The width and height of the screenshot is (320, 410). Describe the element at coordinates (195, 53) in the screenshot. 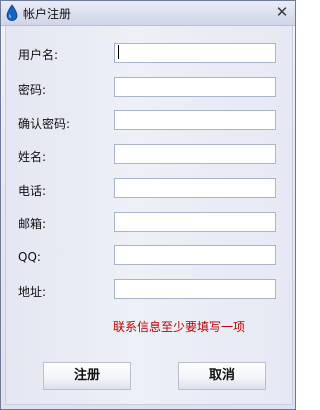

I see `username-input` at that location.